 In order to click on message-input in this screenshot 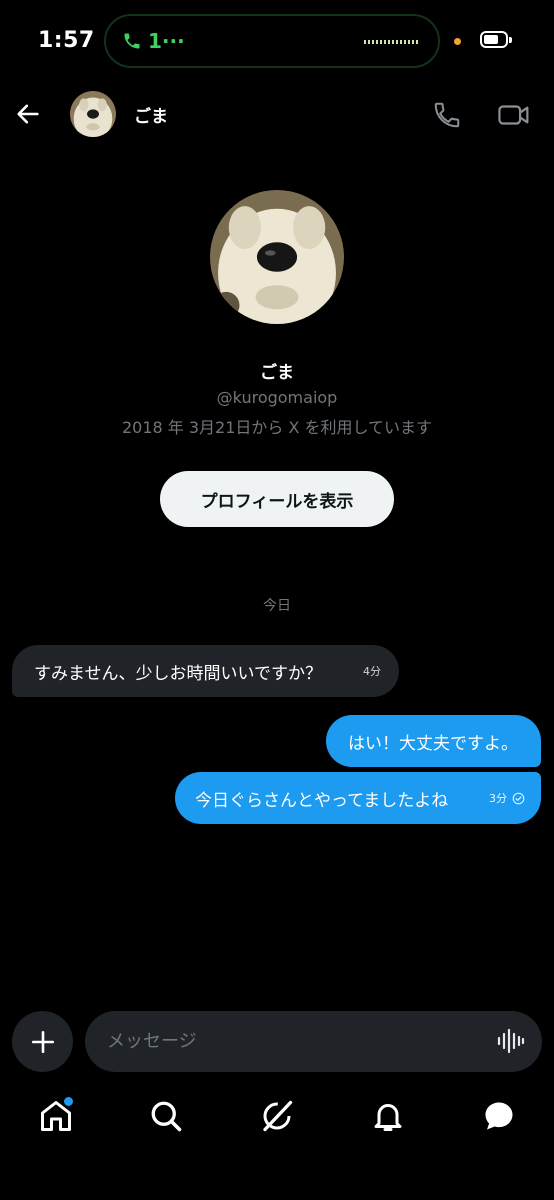, I will do `click(313, 1041)`.